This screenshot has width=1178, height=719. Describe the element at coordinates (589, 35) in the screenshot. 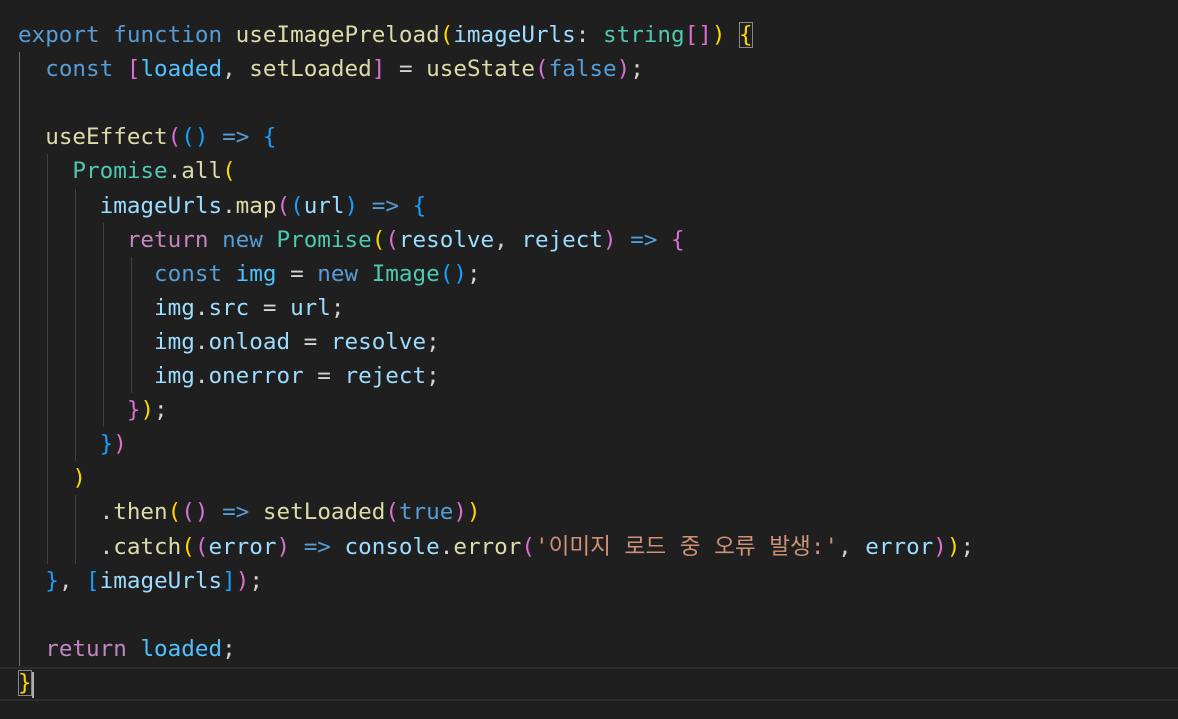

I see `code-token: :` at that location.